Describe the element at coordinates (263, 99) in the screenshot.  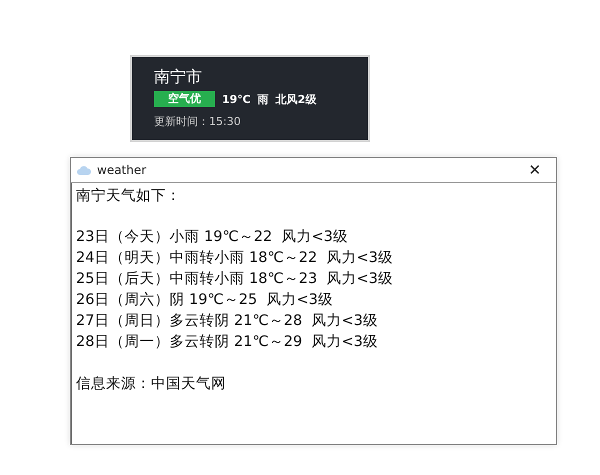
I see `condition-text: 雨` at that location.